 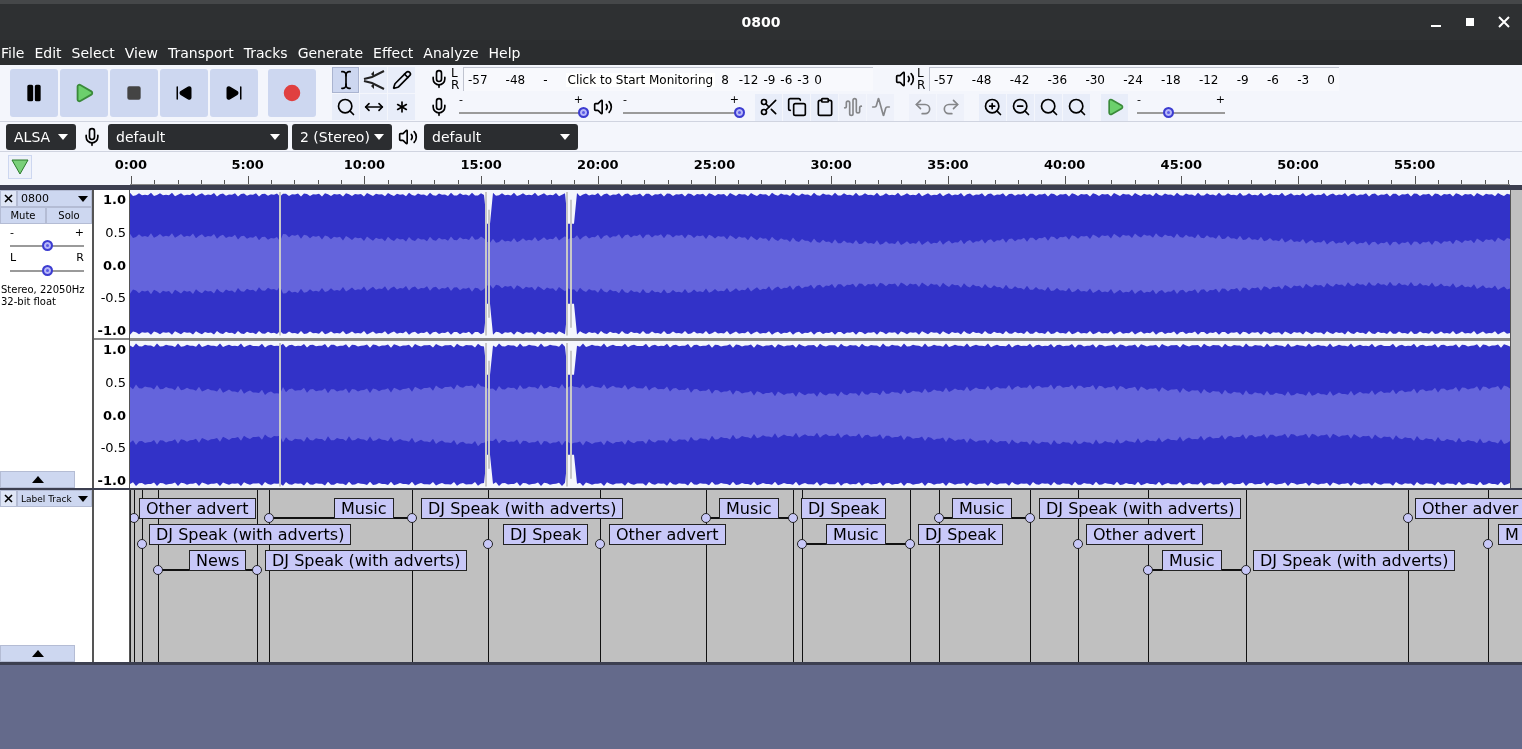 I want to click on menu-item: File, so click(x=16, y=52).